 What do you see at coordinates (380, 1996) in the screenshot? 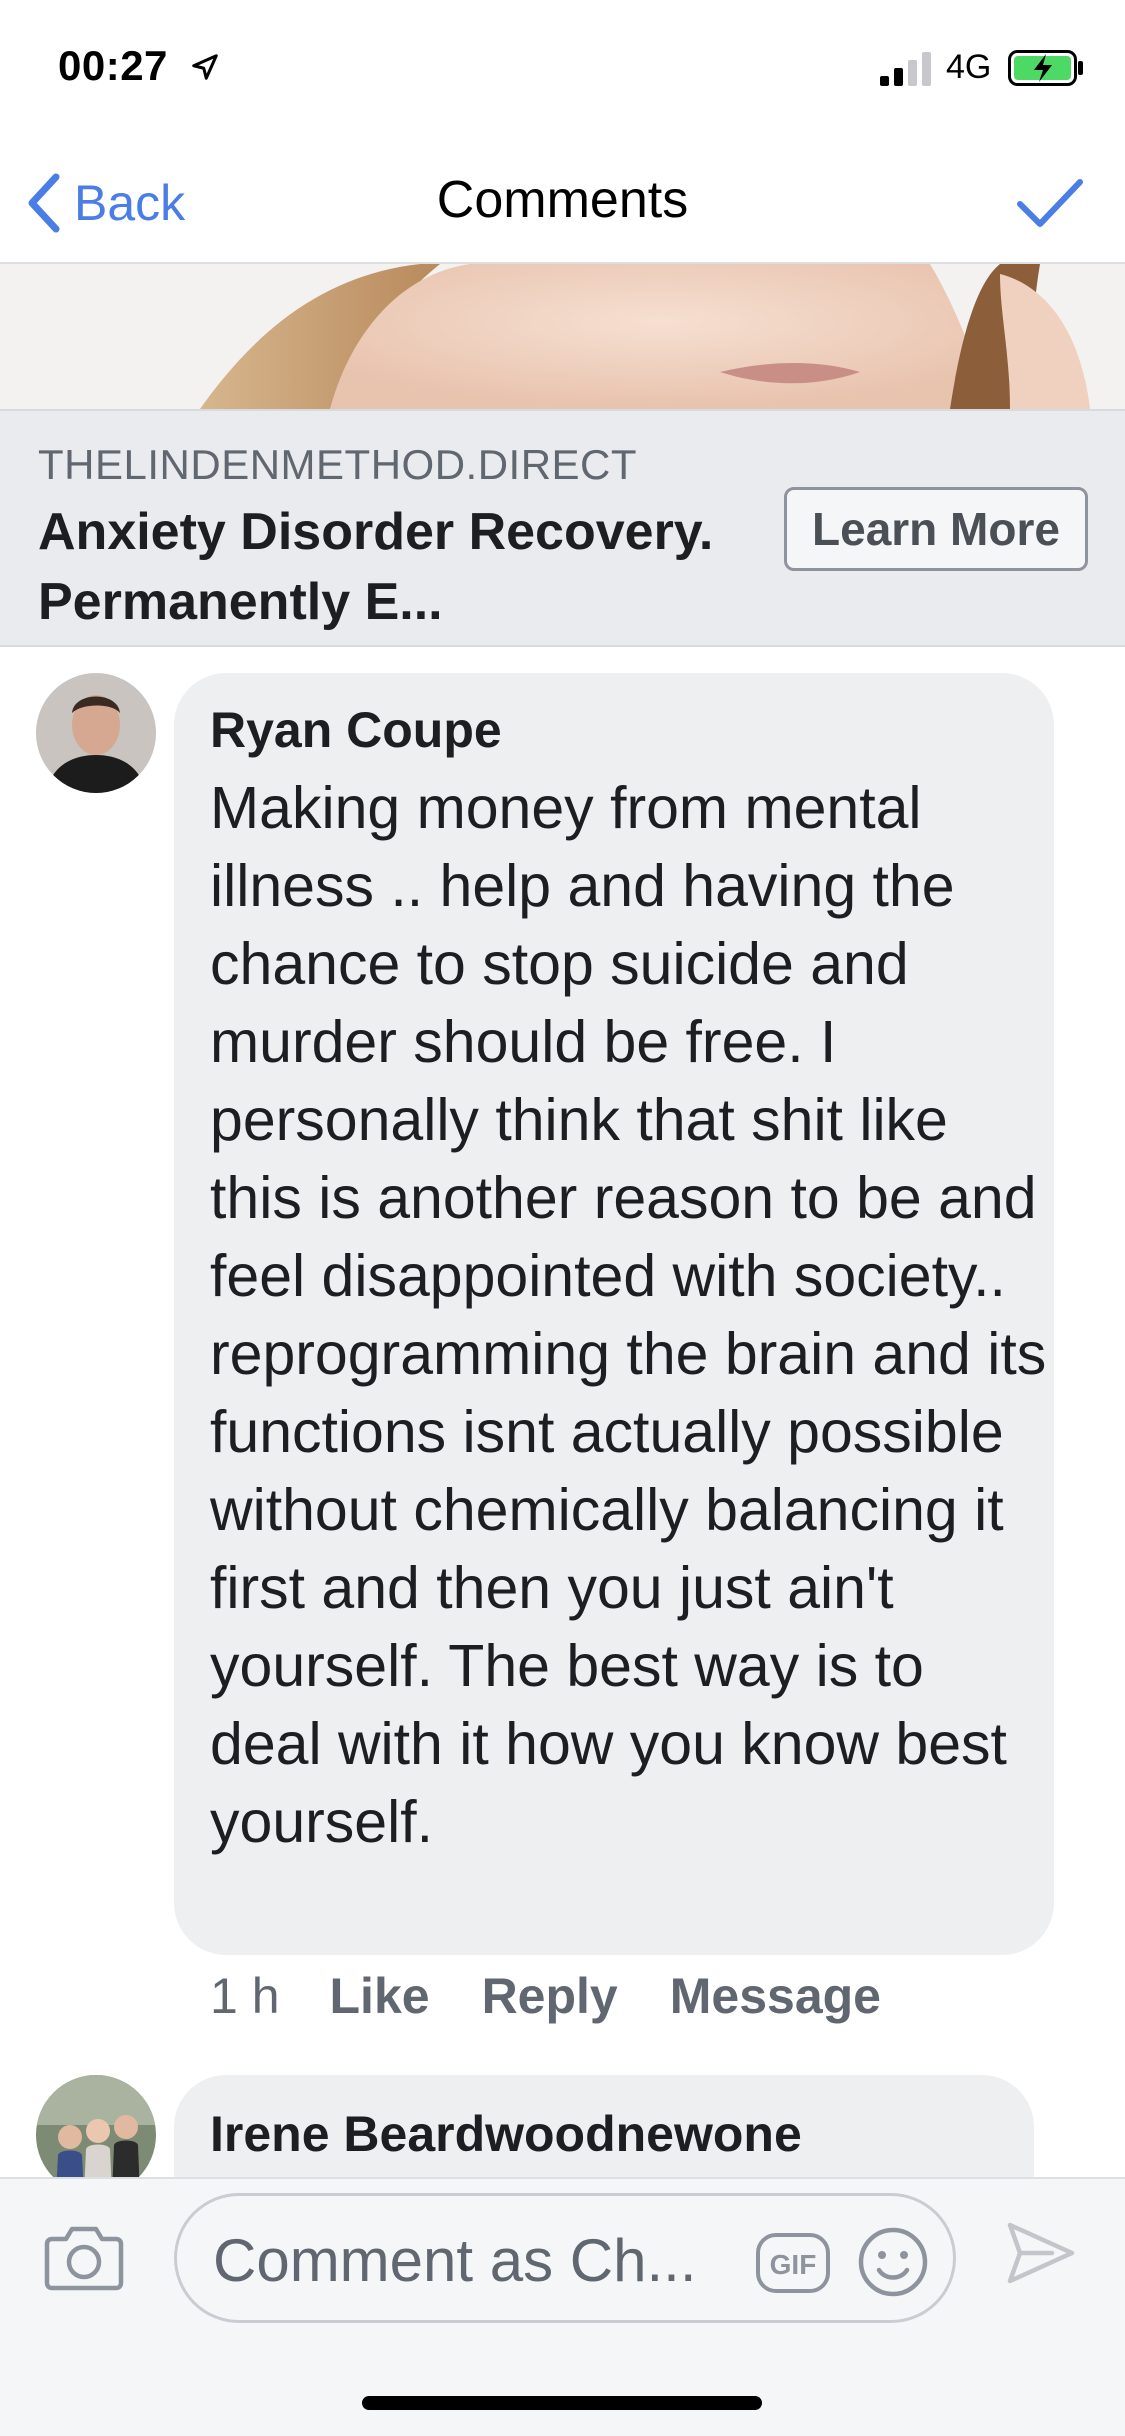
I see `like-button: Like` at bounding box center [380, 1996].